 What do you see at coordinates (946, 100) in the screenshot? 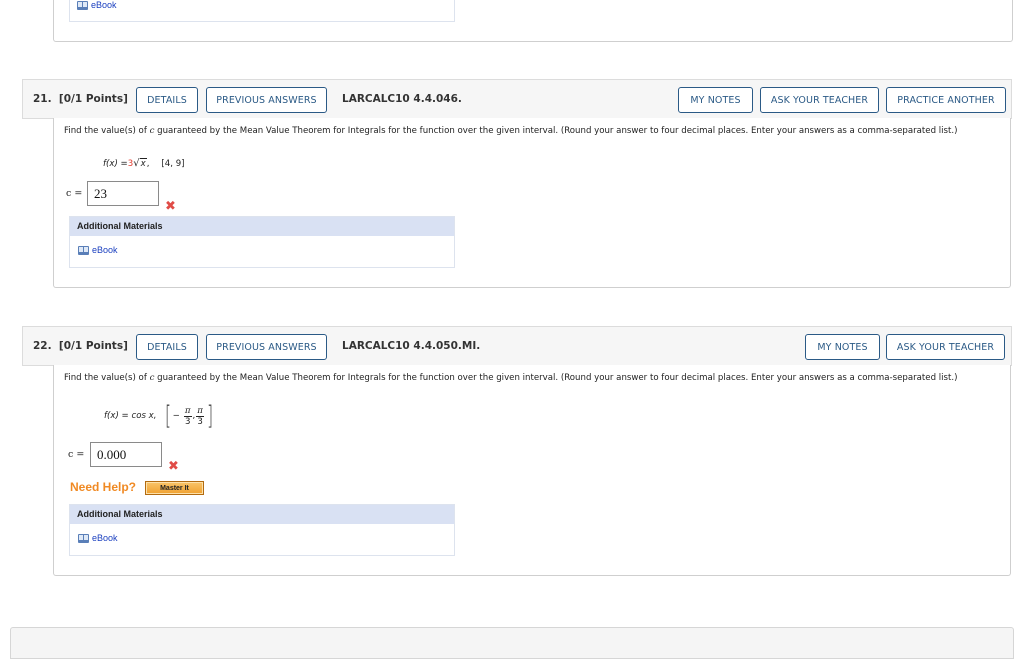
I see `practice-another-button: PRACTICE ANOTHER` at bounding box center [946, 100].